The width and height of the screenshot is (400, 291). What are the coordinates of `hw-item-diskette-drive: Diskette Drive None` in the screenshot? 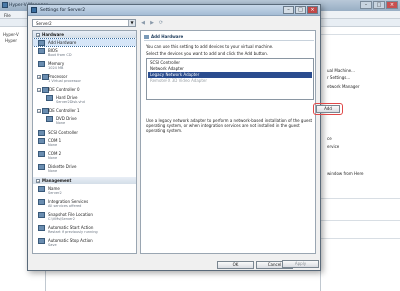 It's located at (84, 169).